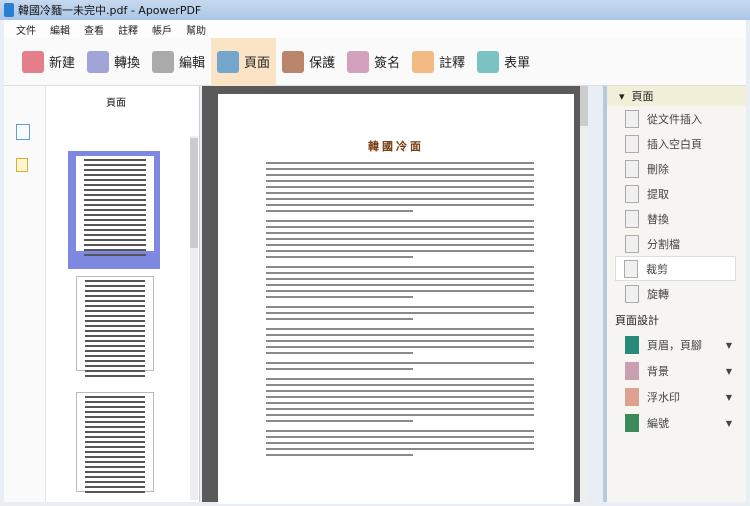  Describe the element at coordinates (26, 29) in the screenshot. I see `menu-file: 文件` at that location.